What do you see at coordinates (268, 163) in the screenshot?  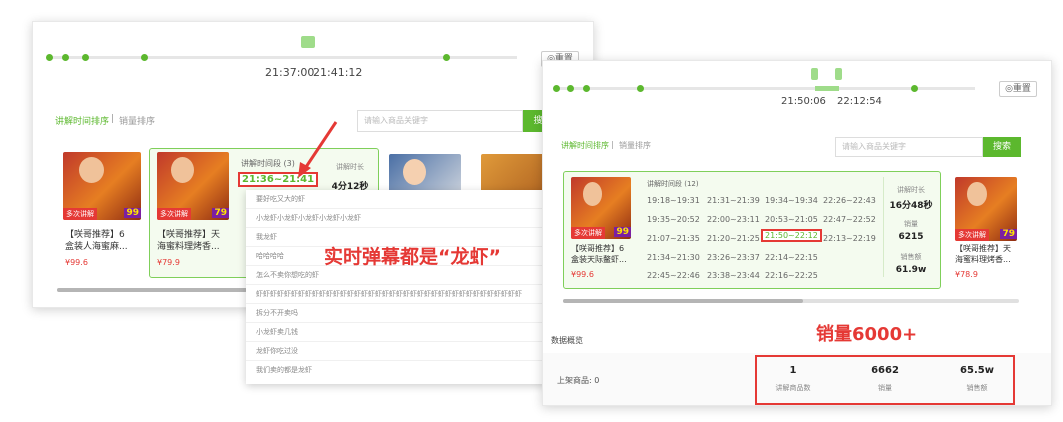 I see `explain-time-label: 讲解时间段 (3)` at bounding box center [268, 163].